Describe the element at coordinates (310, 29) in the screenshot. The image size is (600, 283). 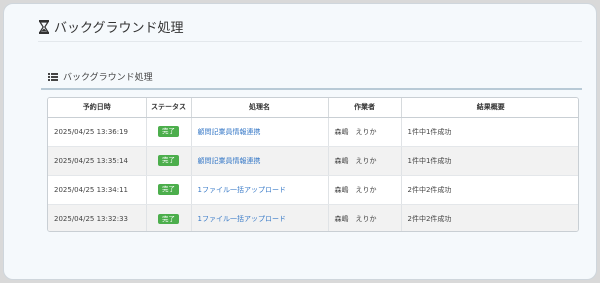
I see `page-header: バックグラウンド処理` at that location.